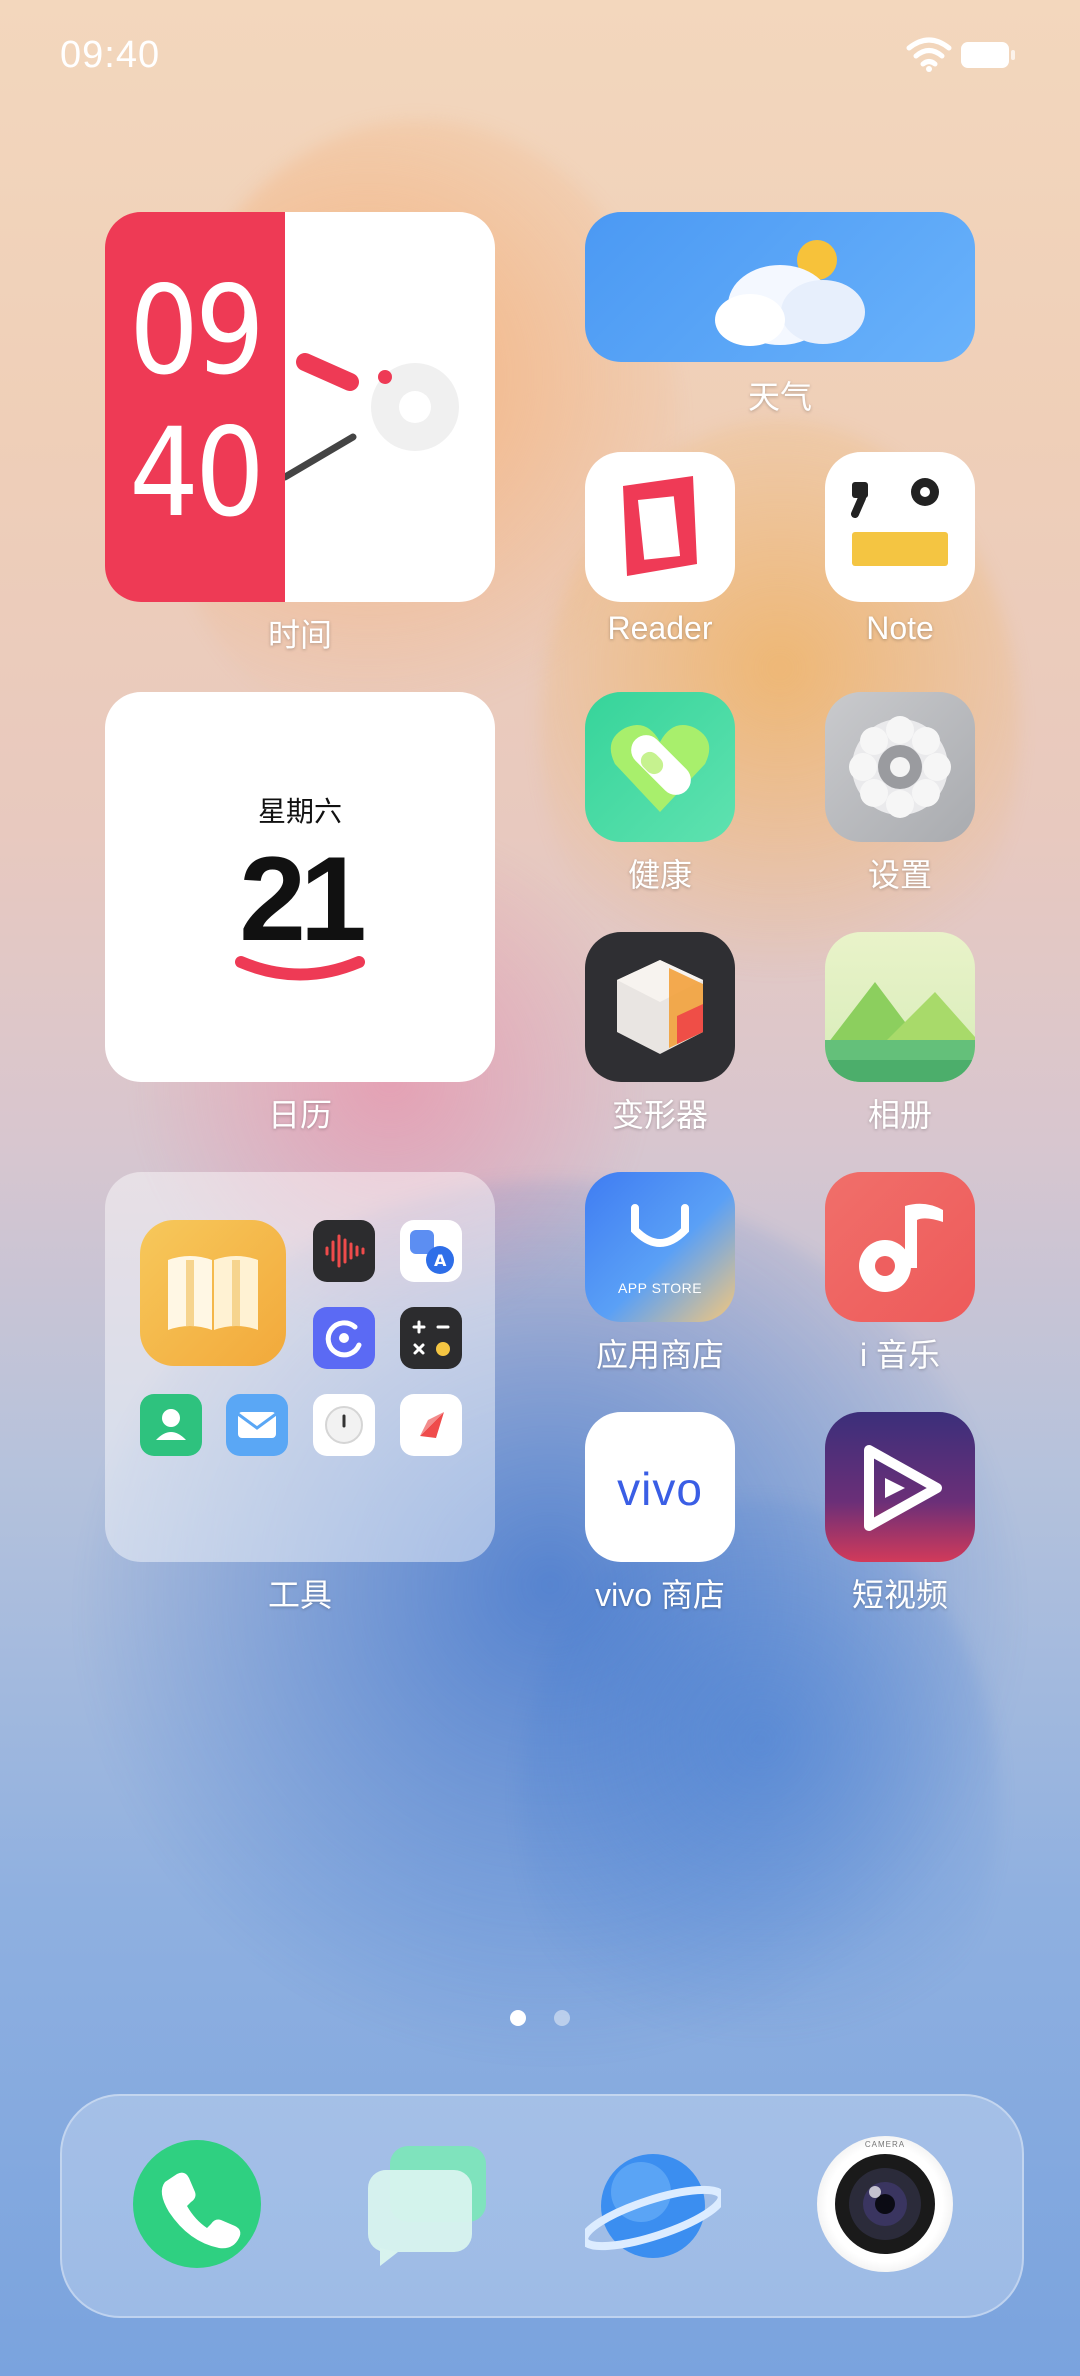 The image size is (1080, 2376). I want to click on compass-mini-icon, so click(344, 1425).